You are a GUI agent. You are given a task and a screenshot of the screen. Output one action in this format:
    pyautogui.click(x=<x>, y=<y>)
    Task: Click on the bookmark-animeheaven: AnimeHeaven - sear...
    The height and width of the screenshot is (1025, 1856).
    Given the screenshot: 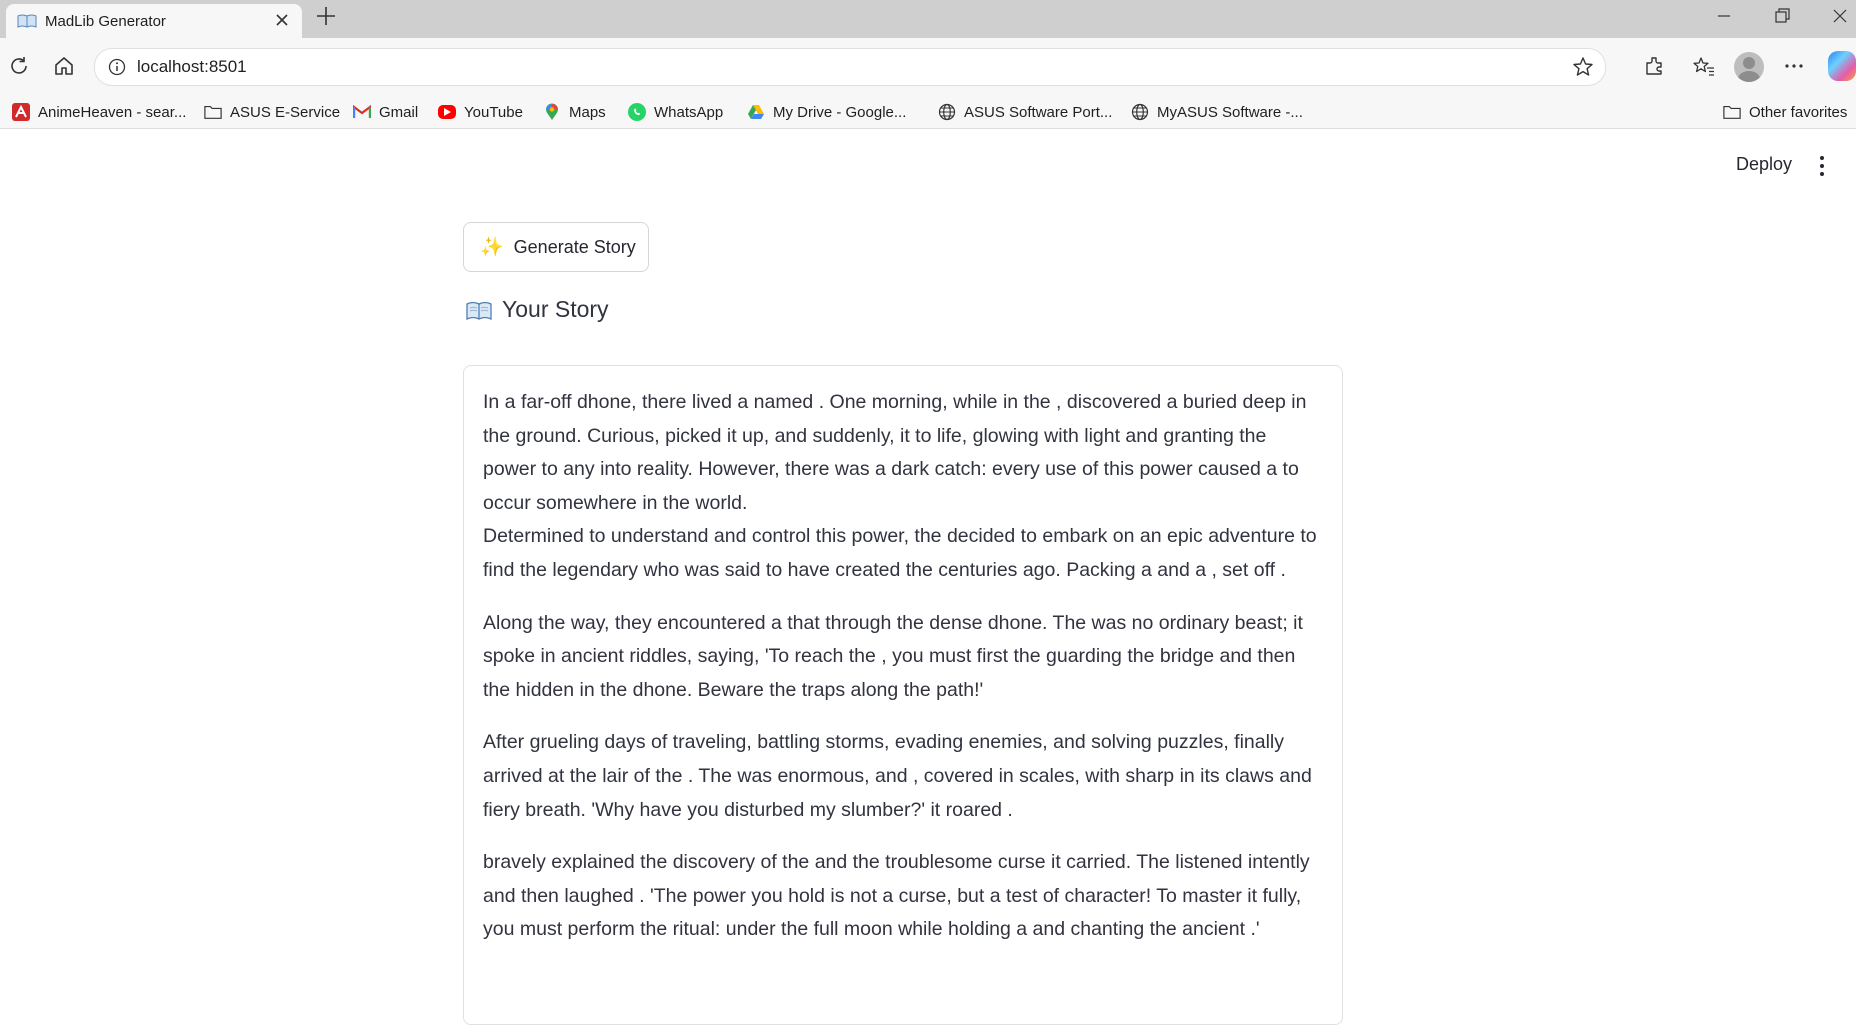 What is the action you would take?
    pyautogui.click(x=99, y=112)
    